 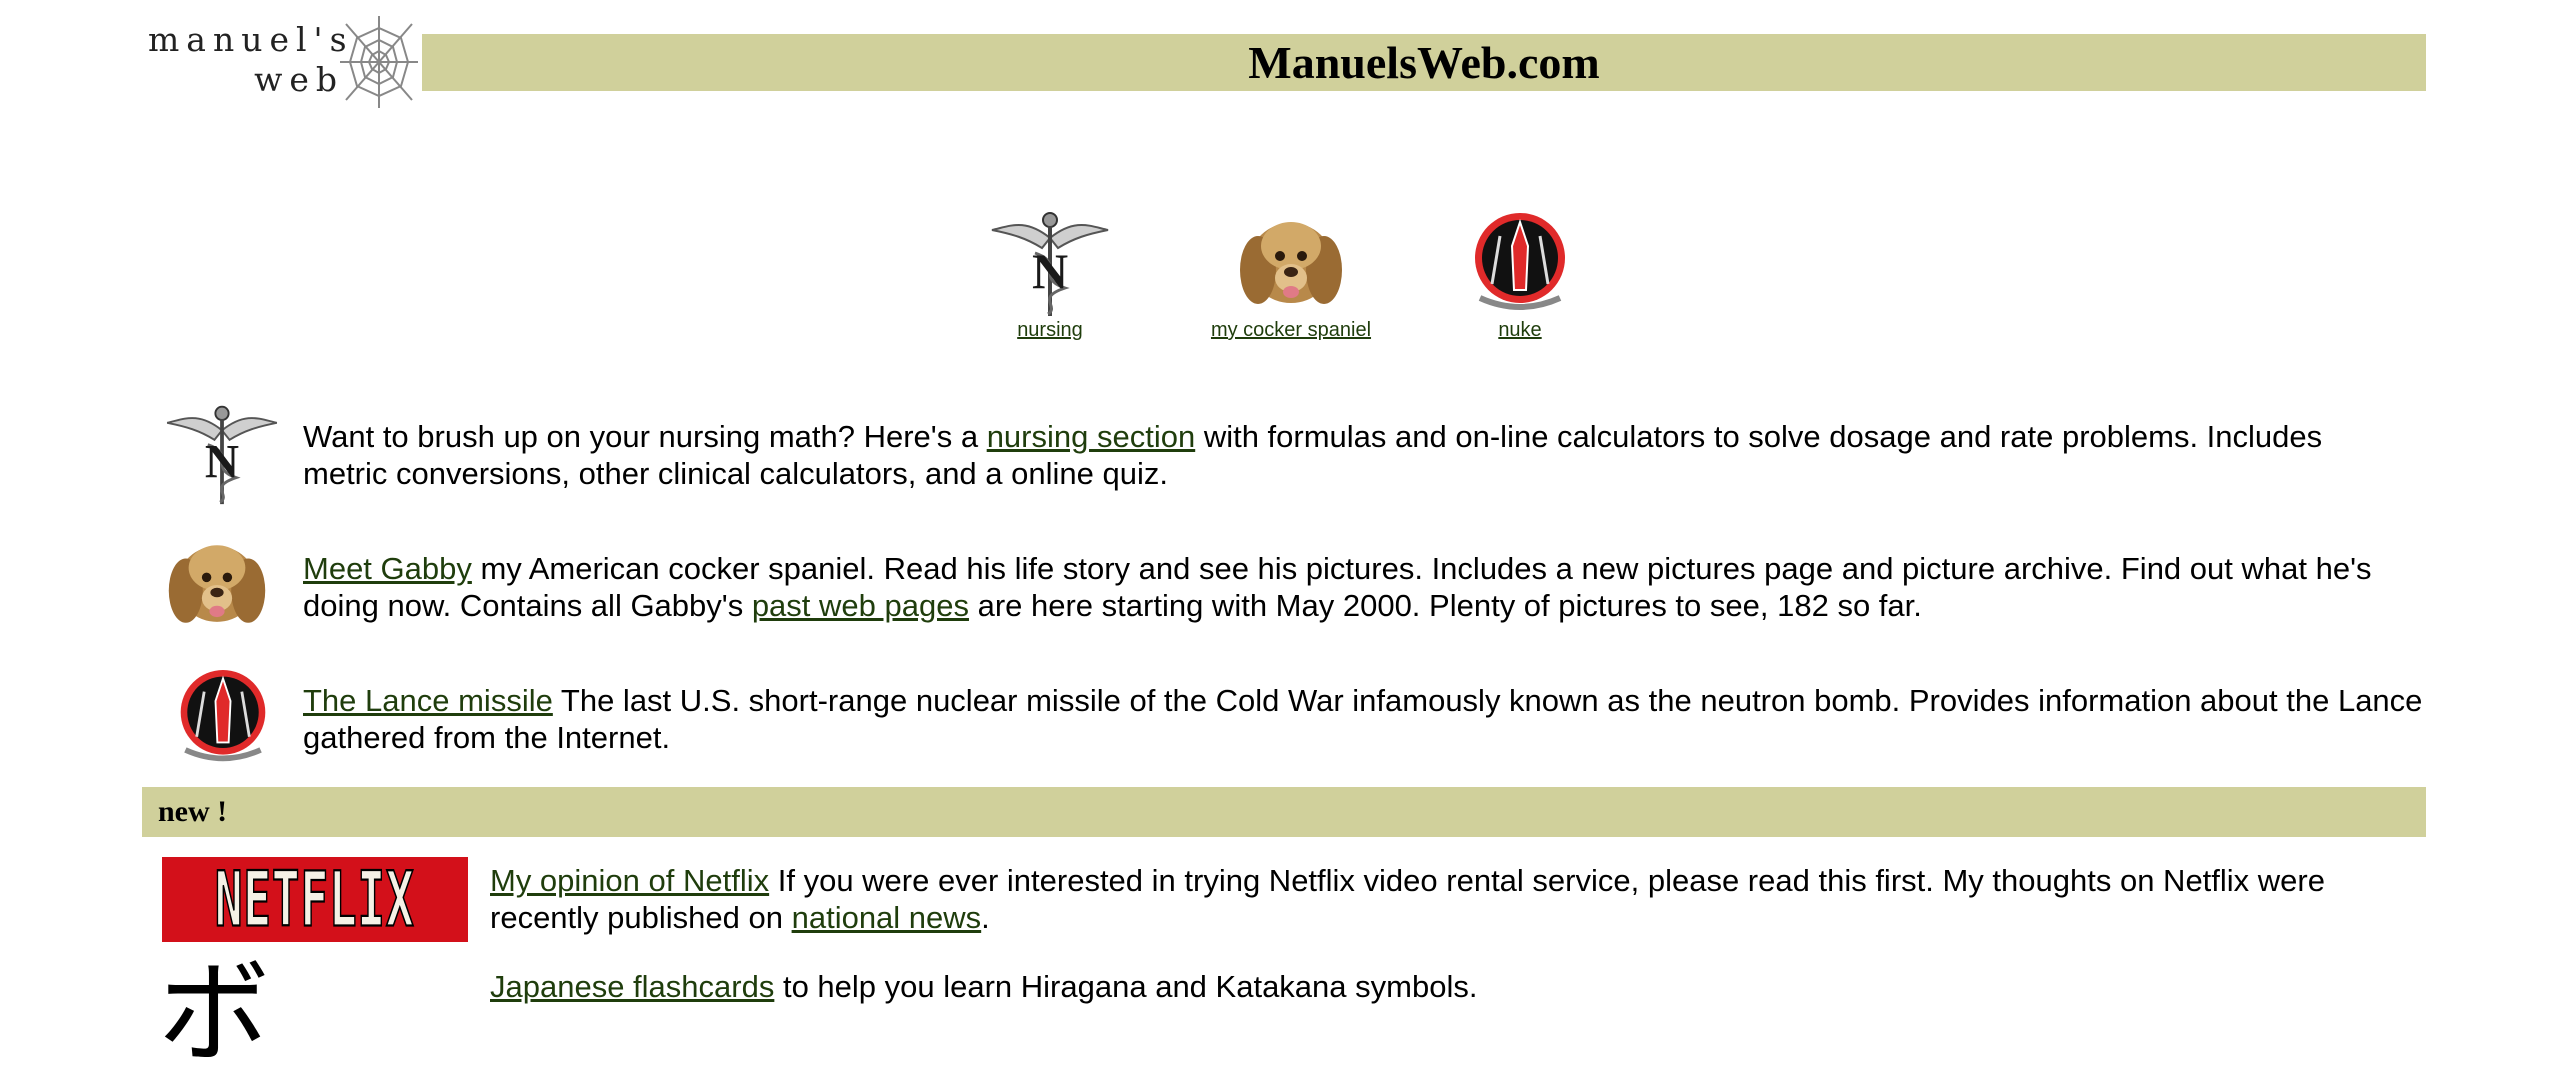 I want to click on nav-item-dog: my cocker spaniel, so click(x=1291, y=275).